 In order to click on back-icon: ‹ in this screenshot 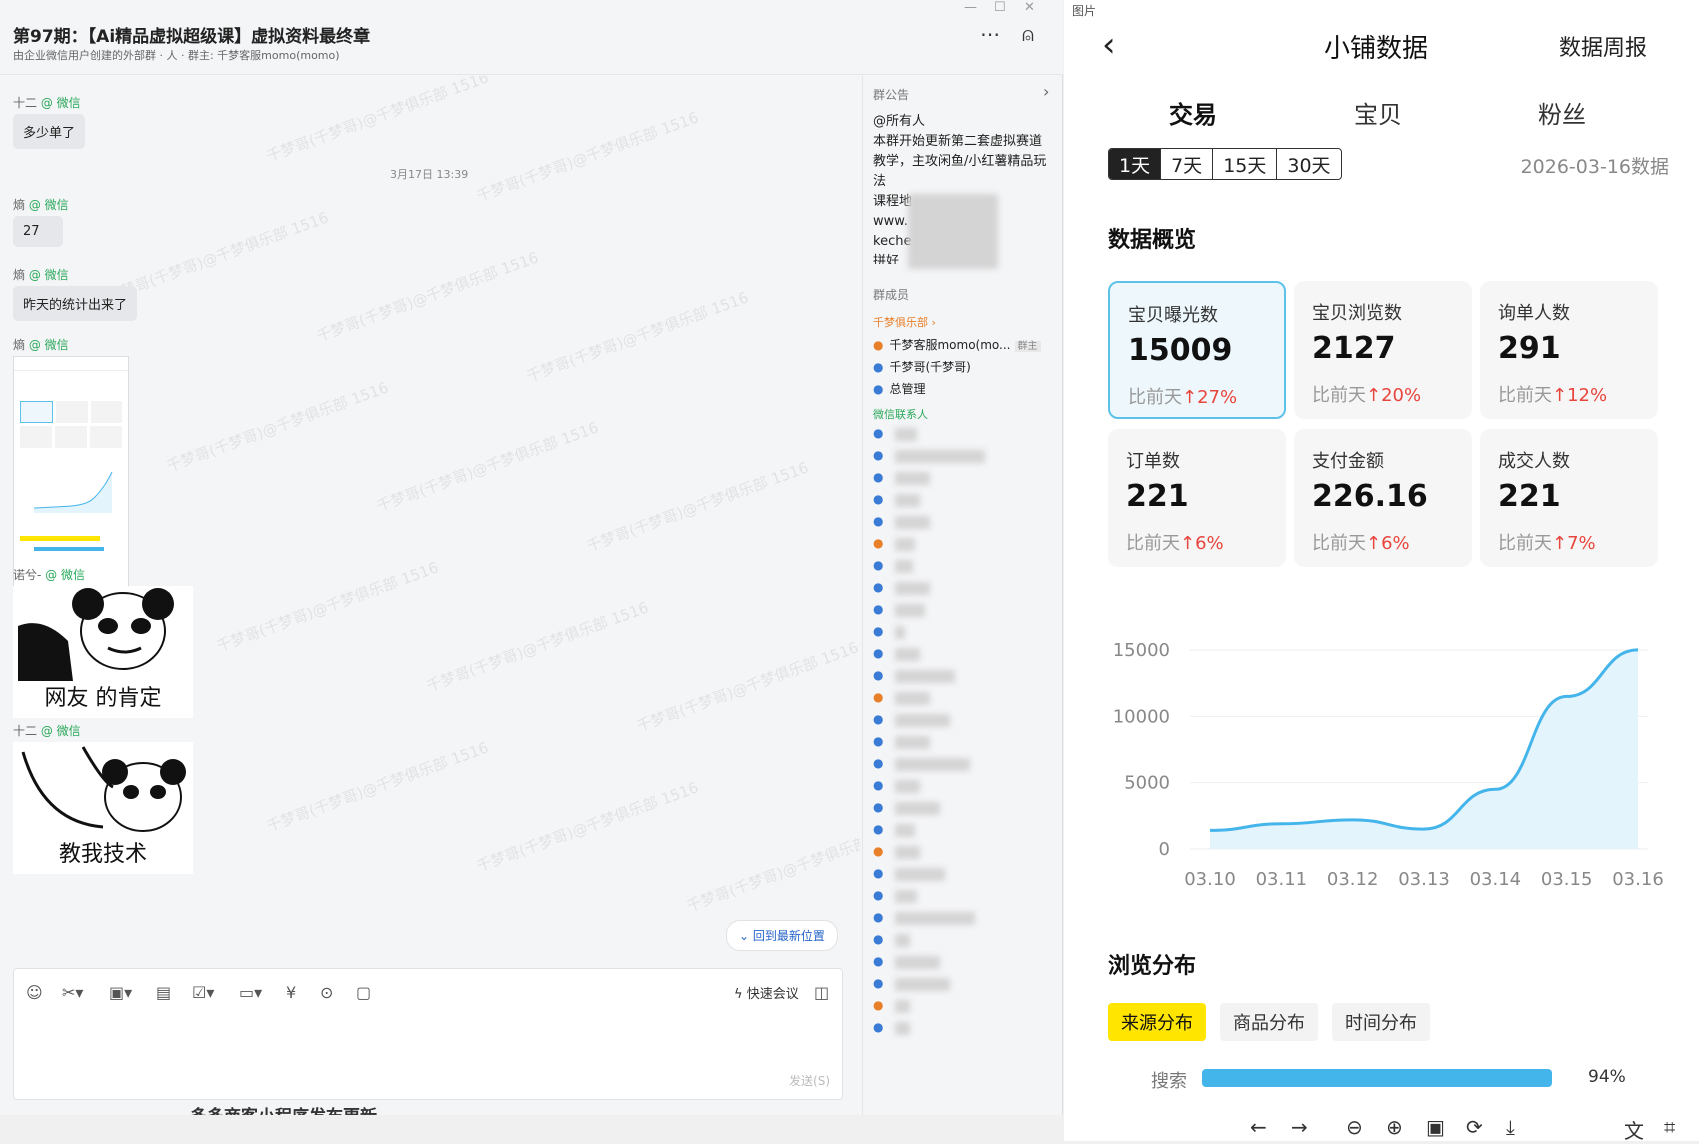, I will do `click(1109, 45)`.